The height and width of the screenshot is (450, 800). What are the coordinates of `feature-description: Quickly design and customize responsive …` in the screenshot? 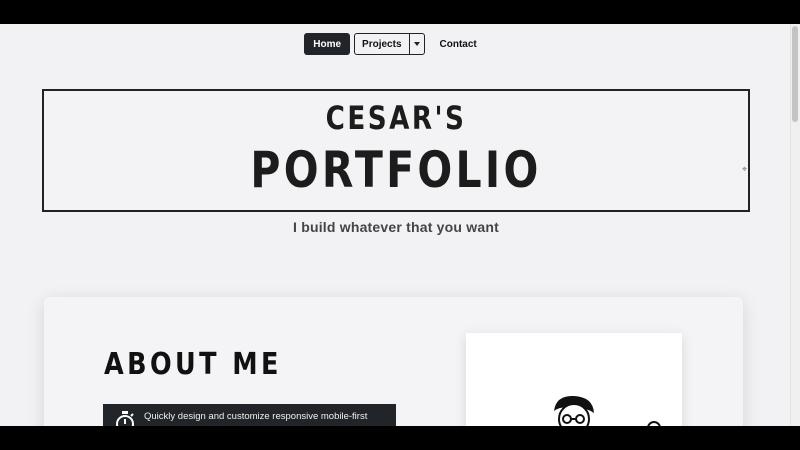 It's located at (259, 418).